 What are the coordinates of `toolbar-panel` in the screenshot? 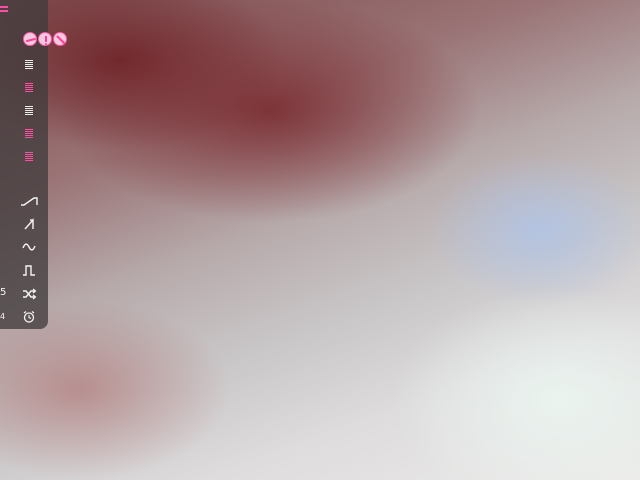 It's located at (24, 164).